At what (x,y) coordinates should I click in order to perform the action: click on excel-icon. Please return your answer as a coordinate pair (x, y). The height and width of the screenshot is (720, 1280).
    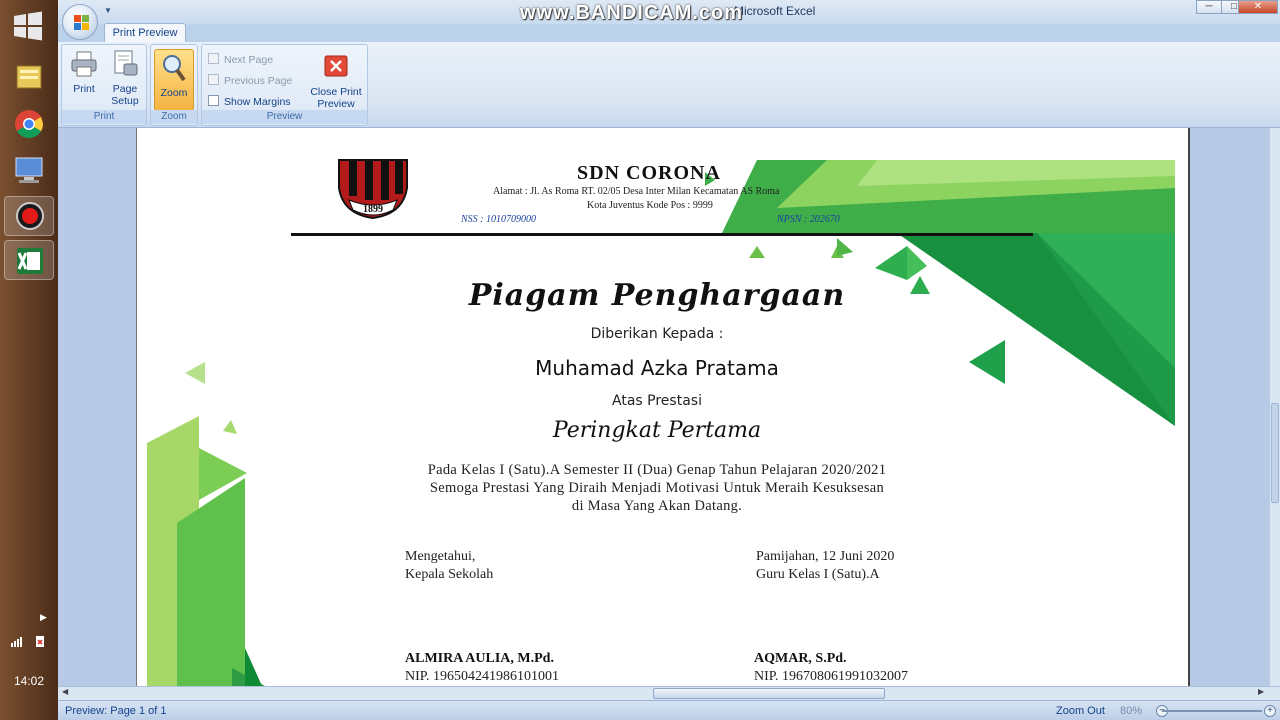
    Looking at the image, I should click on (30, 261).